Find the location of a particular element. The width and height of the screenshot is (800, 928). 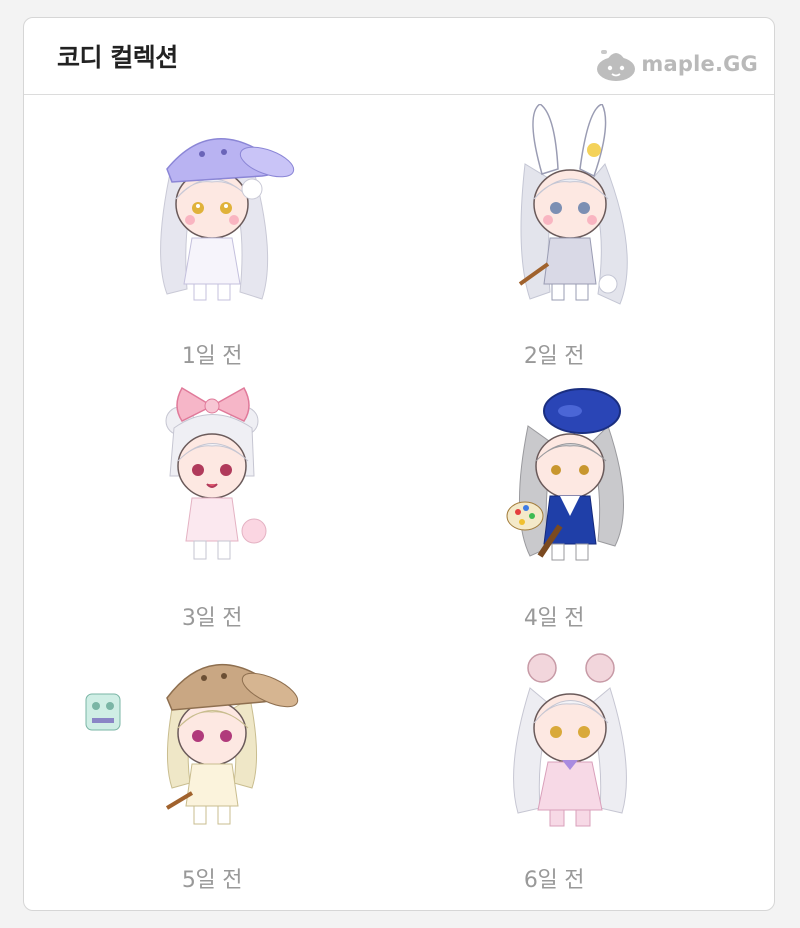

collection-item: 2일 전 is located at coordinates (587, 232).